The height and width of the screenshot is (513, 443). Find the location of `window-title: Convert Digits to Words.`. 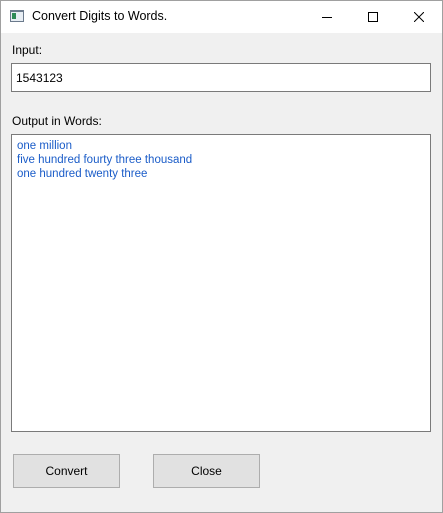

window-title: Convert Digits to Words. is located at coordinates (100, 16).